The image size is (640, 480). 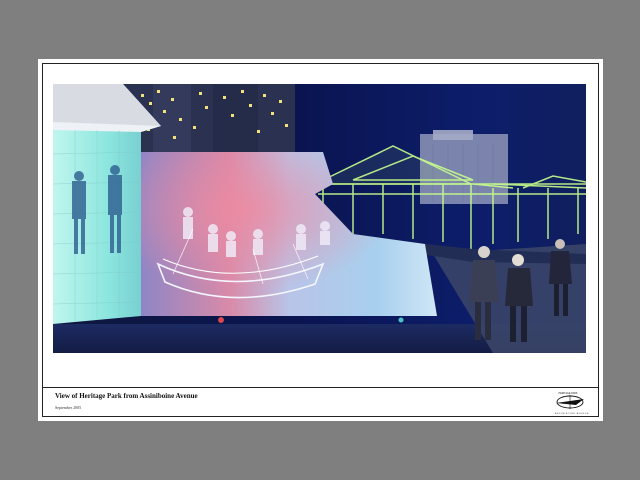 I want to click on compass-logo-icon: HERITAGE PARK ASSINIBOINE AVENUE, so click(x=572, y=402).